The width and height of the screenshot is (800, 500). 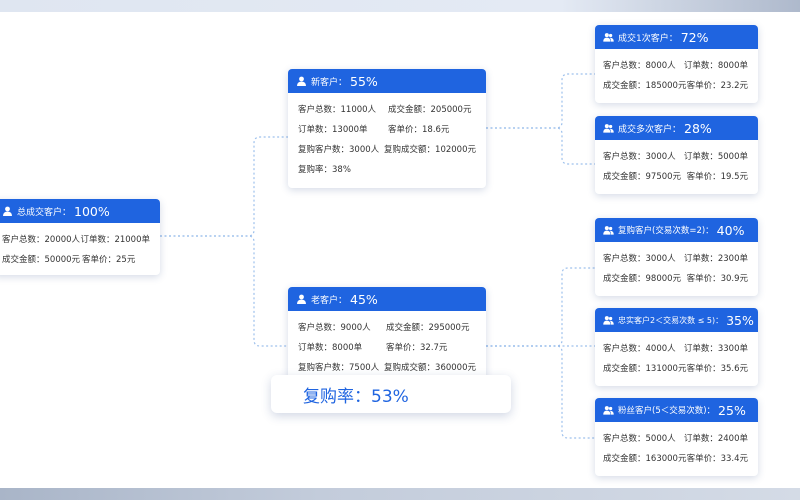 I want to click on stat-customers: 客户总数：20000人, so click(x=41, y=240).